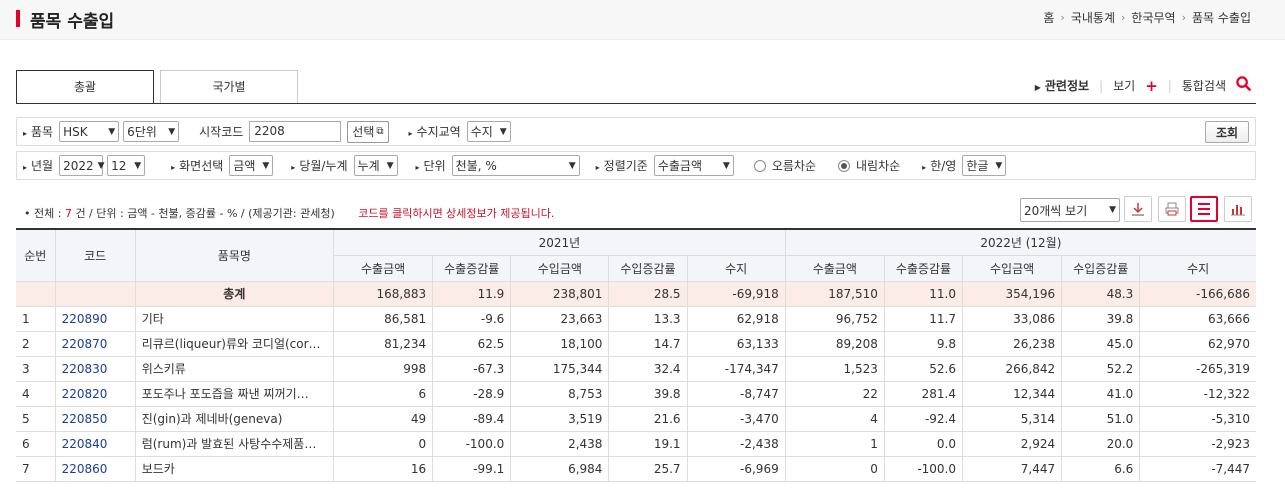 The height and width of the screenshot is (488, 1285). I want to click on radio-icon, so click(759, 165).